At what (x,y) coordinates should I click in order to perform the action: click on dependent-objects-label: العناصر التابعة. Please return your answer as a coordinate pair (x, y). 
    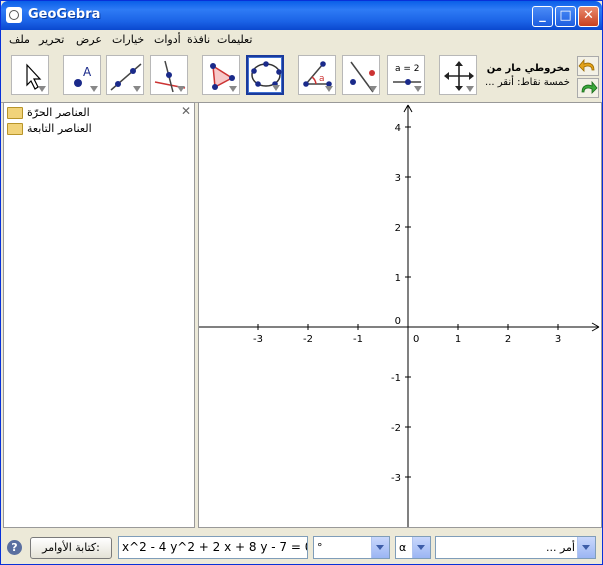
    Looking at the image, I should click on (59, 128).